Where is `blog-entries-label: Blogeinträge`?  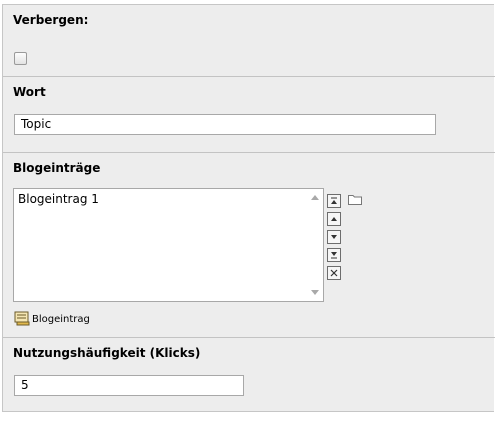
blog-entries-label: Blogeinträge is located at coordinates (57, 168).